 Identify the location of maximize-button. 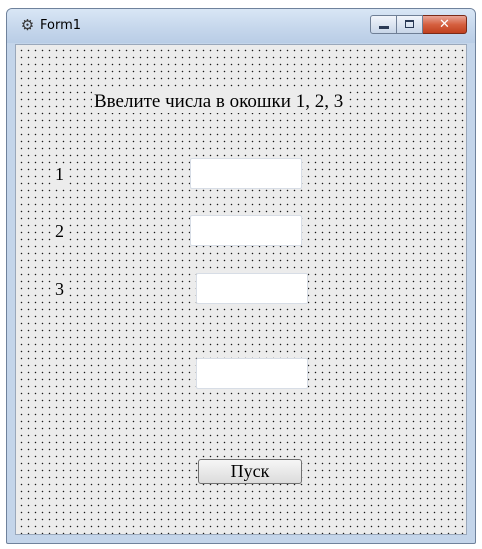
(410, 24).